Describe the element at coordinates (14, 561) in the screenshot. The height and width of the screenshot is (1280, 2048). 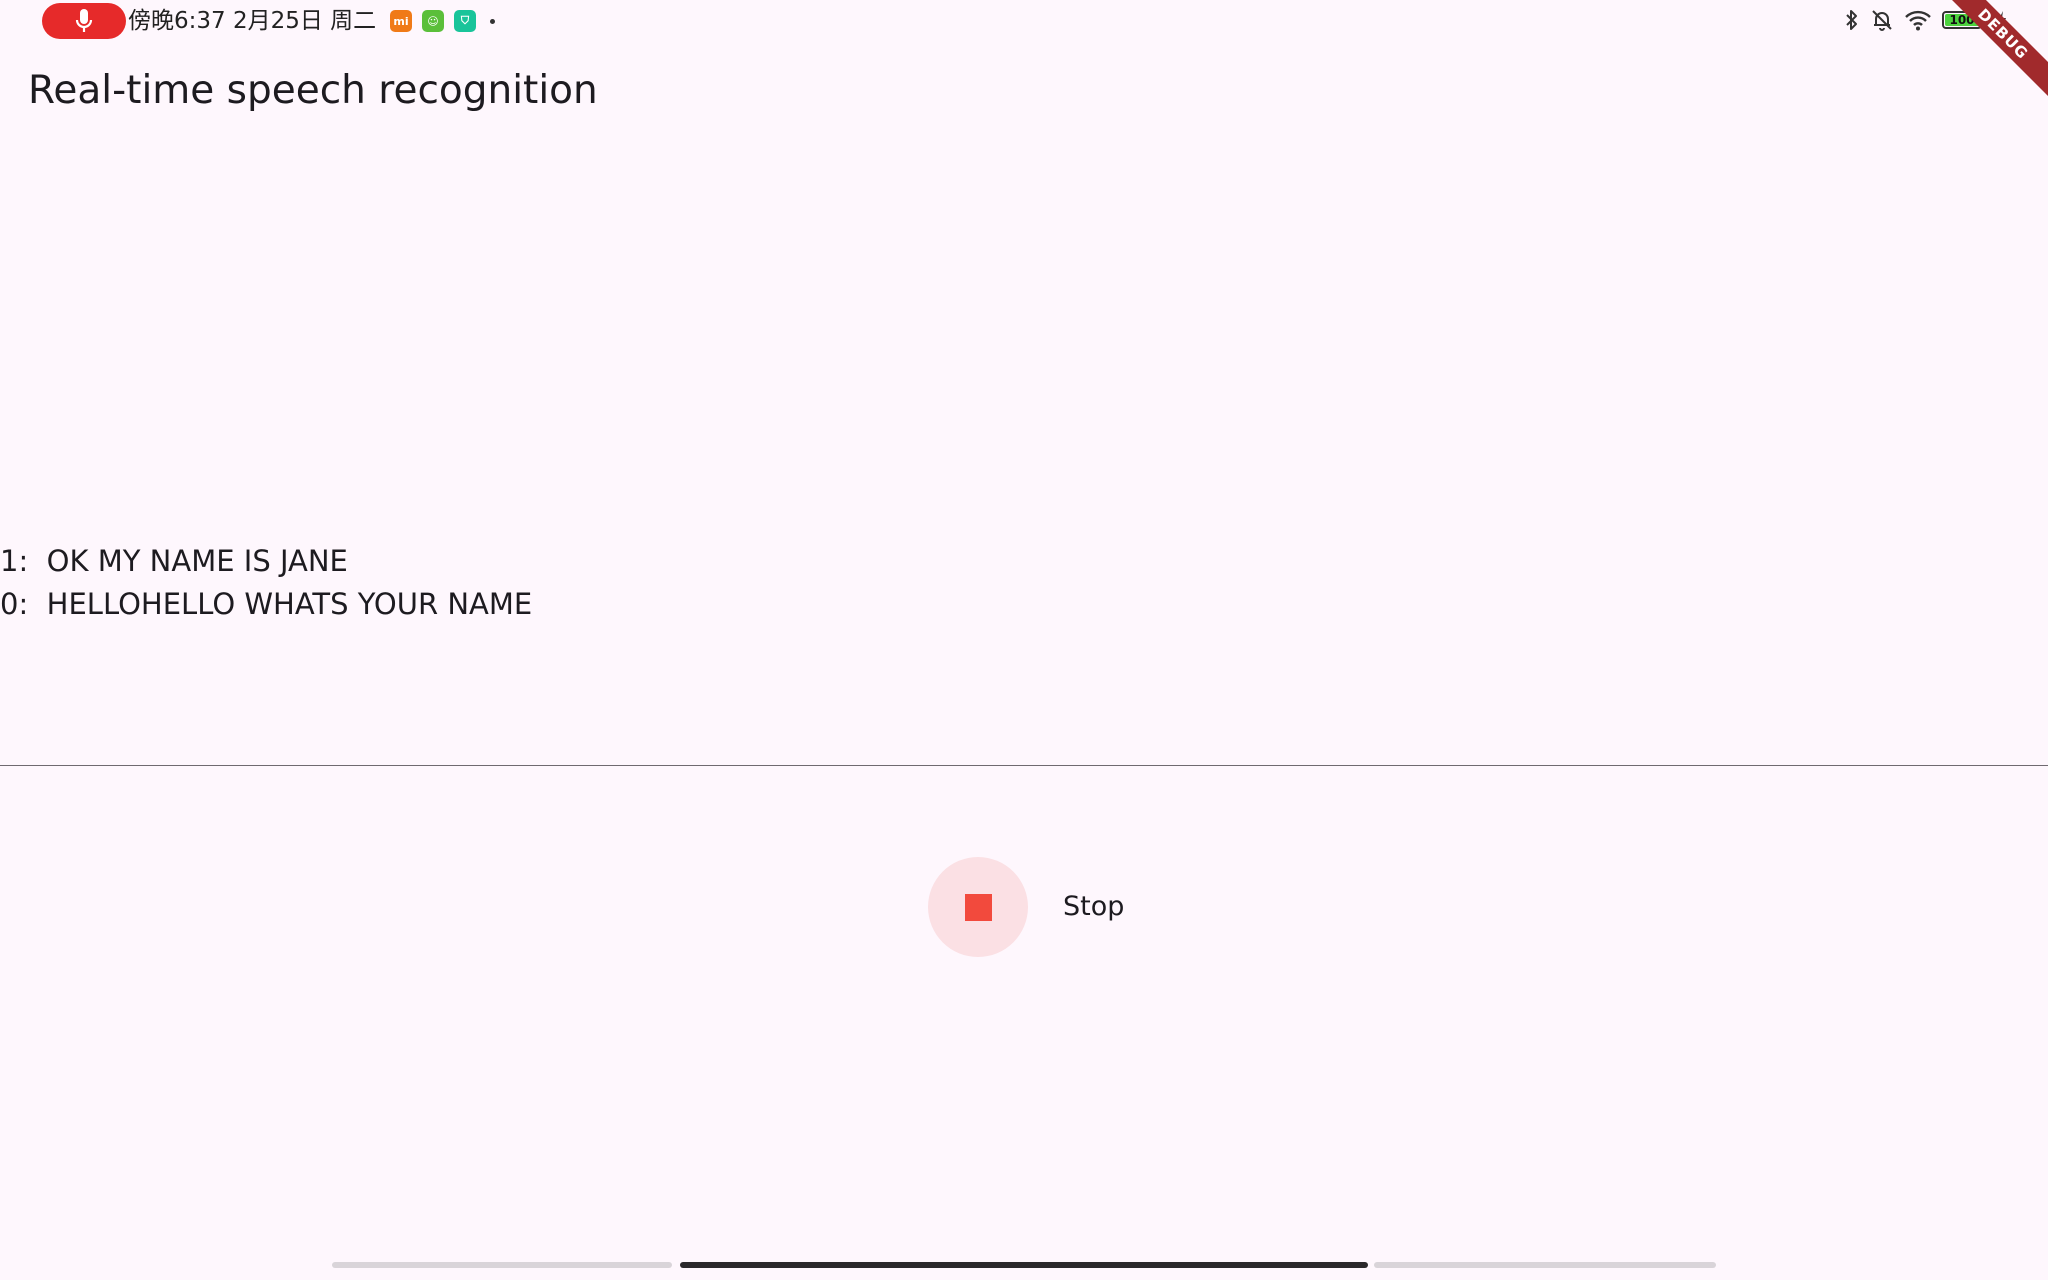
I see `transcript-index: 1:` at that location.